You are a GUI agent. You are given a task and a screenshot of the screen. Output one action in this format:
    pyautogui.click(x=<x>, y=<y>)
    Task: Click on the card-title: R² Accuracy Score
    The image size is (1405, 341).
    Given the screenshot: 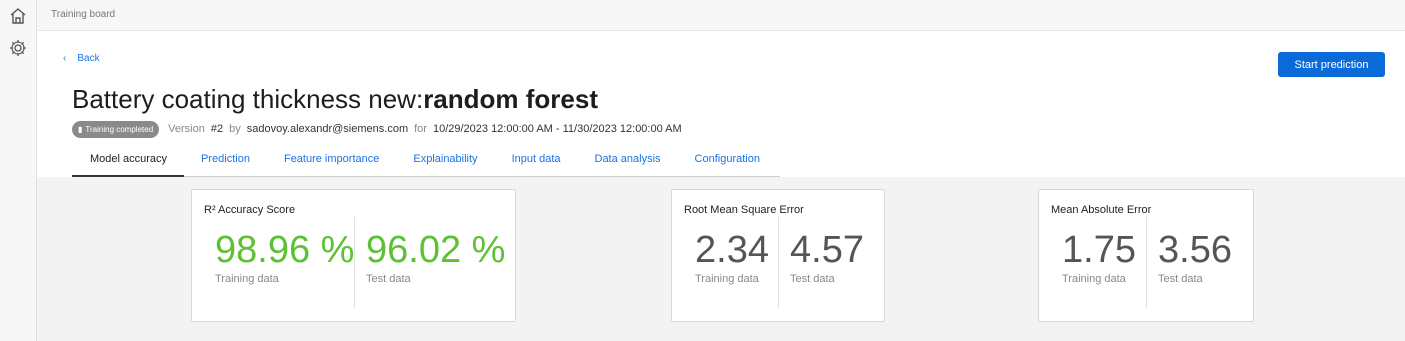 What is the action you would take?
    pyautogui.click(x=250, y=210)
    